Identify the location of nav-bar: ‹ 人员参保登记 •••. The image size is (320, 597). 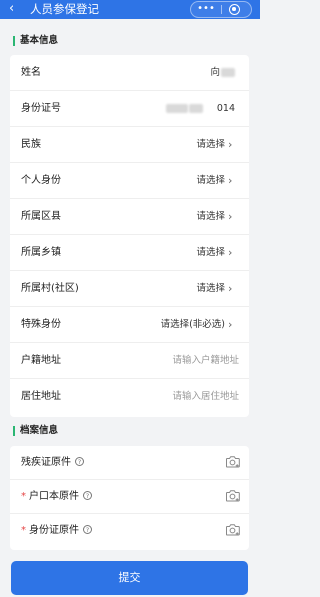
(130, 9).